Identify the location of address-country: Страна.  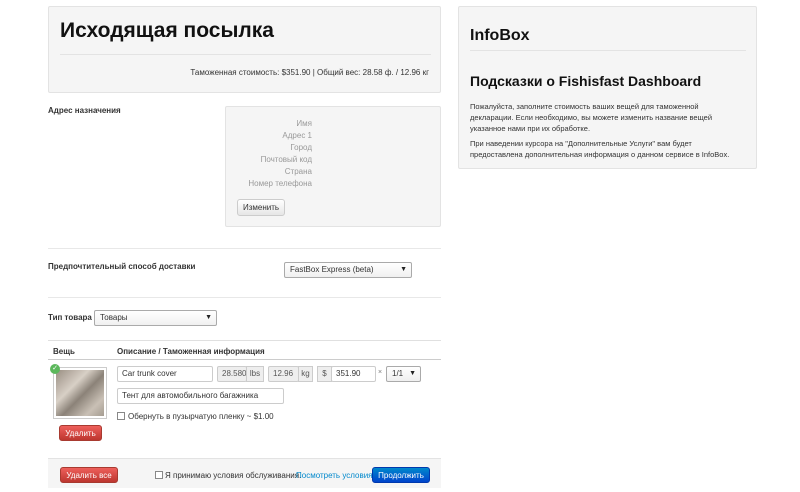
(298, 171).